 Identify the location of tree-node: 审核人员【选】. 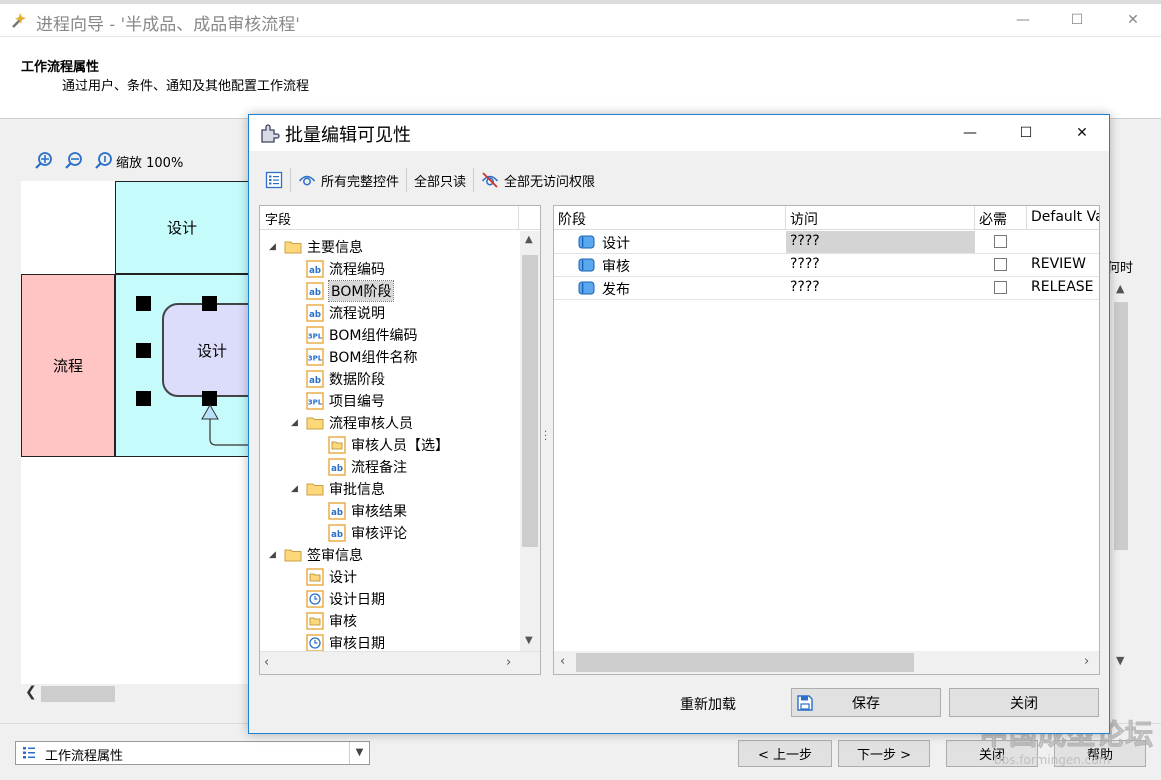
(388, 445).